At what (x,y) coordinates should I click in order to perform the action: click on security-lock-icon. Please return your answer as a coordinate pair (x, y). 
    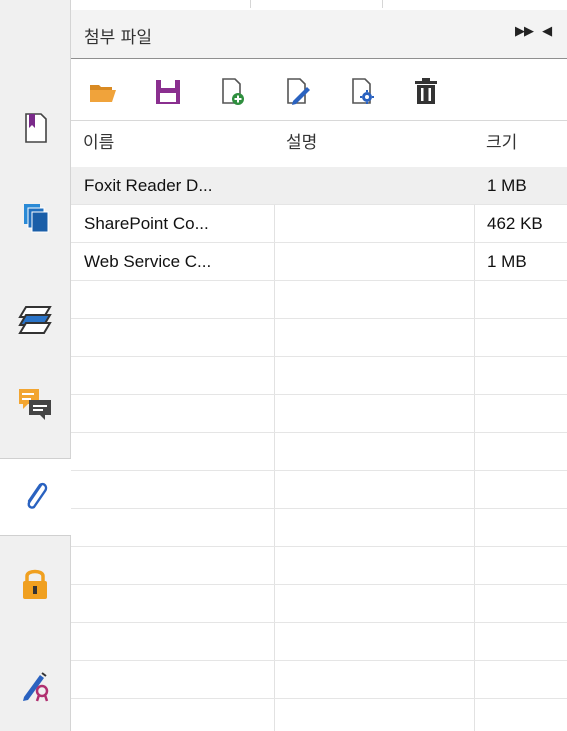
    Looking at the image, I should click on (35, 586).